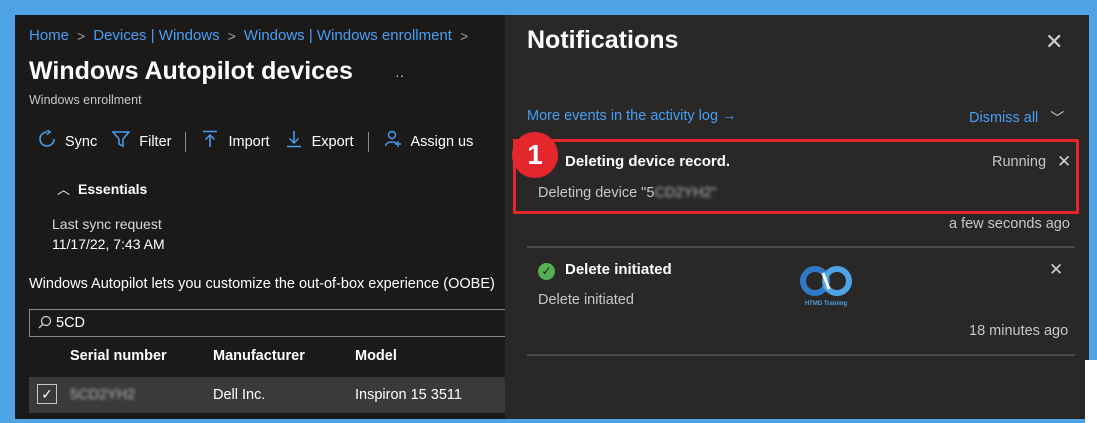 The height and width of the screenshot is (423, 1097). What do you see at coordinates (191, 71) in the screenshot?
I see `page-title: Windows Autopilot devices` at bounding box center [191, 71].